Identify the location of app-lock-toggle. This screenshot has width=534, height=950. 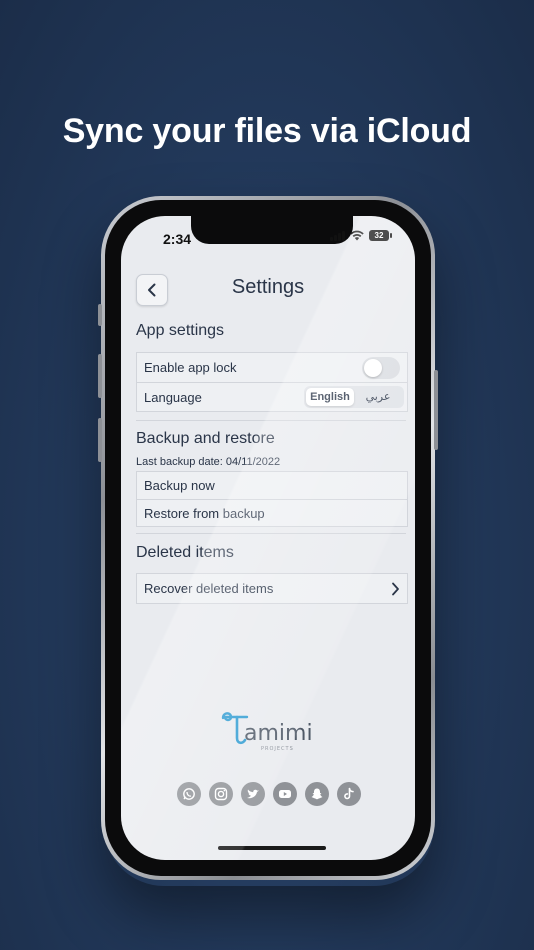
(381, 367).